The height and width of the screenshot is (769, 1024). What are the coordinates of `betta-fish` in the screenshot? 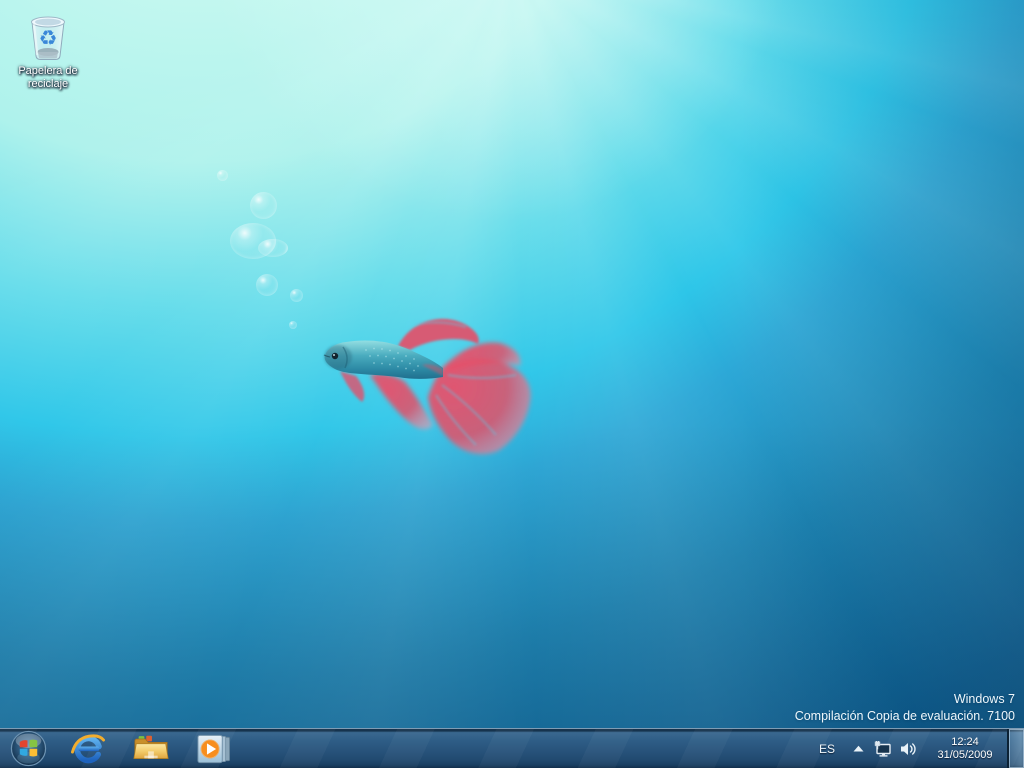 It's located at (427, 386).